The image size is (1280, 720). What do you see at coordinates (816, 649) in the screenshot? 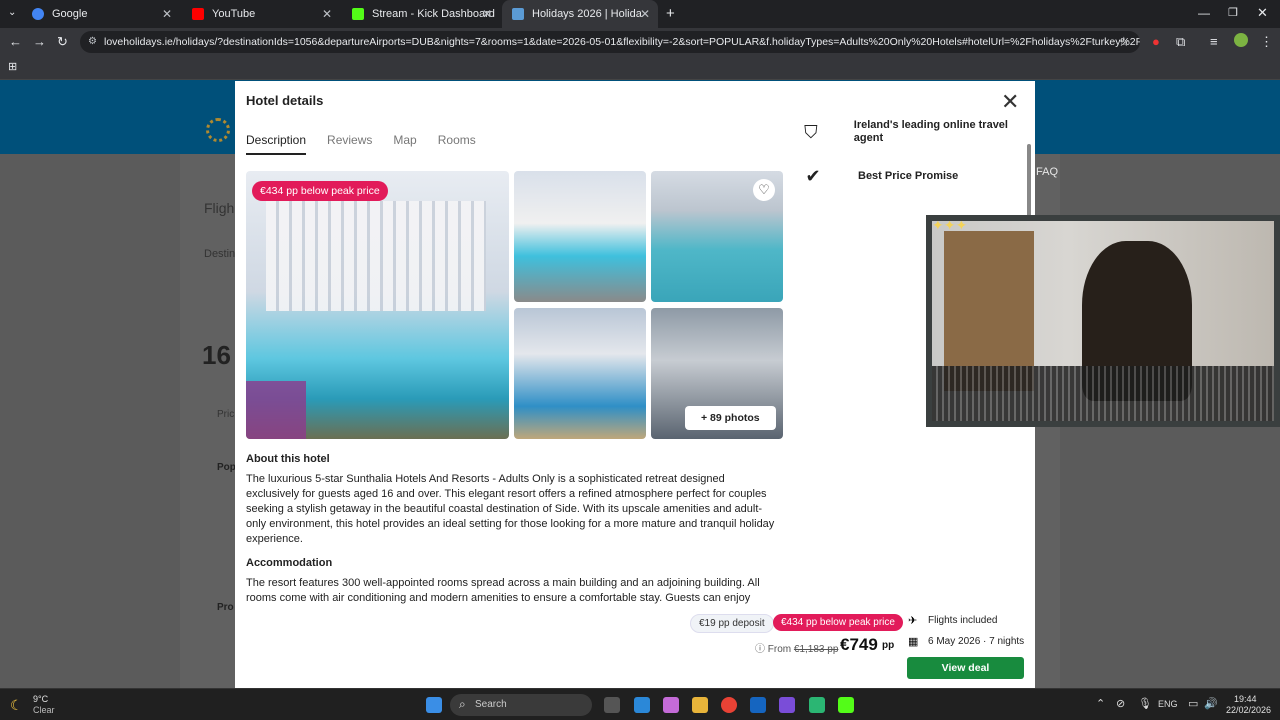
I see `old-price: €1,183 pp` at bounding box center [816, 649].